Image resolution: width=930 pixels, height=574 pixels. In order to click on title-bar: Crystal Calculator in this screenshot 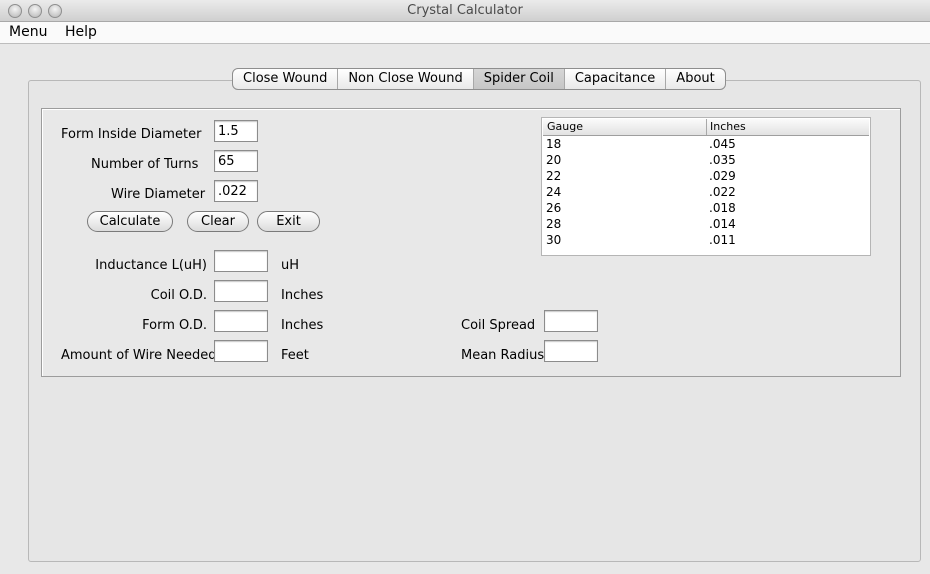, I will do `click(465, 11)`.